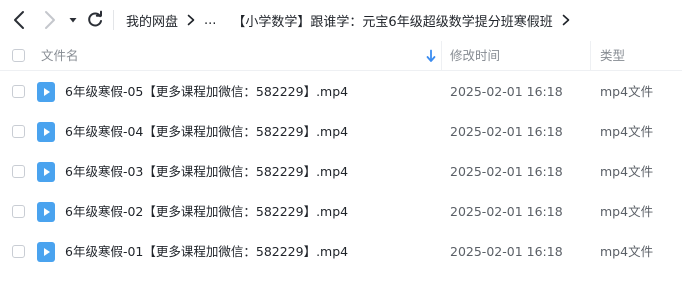  What do you see at coordinates (206, 212) in the screenshot?
I see `file-name: 6年级寒假-02【更多课程加微信：582229】.mp4` at bounding box center [206, 212].